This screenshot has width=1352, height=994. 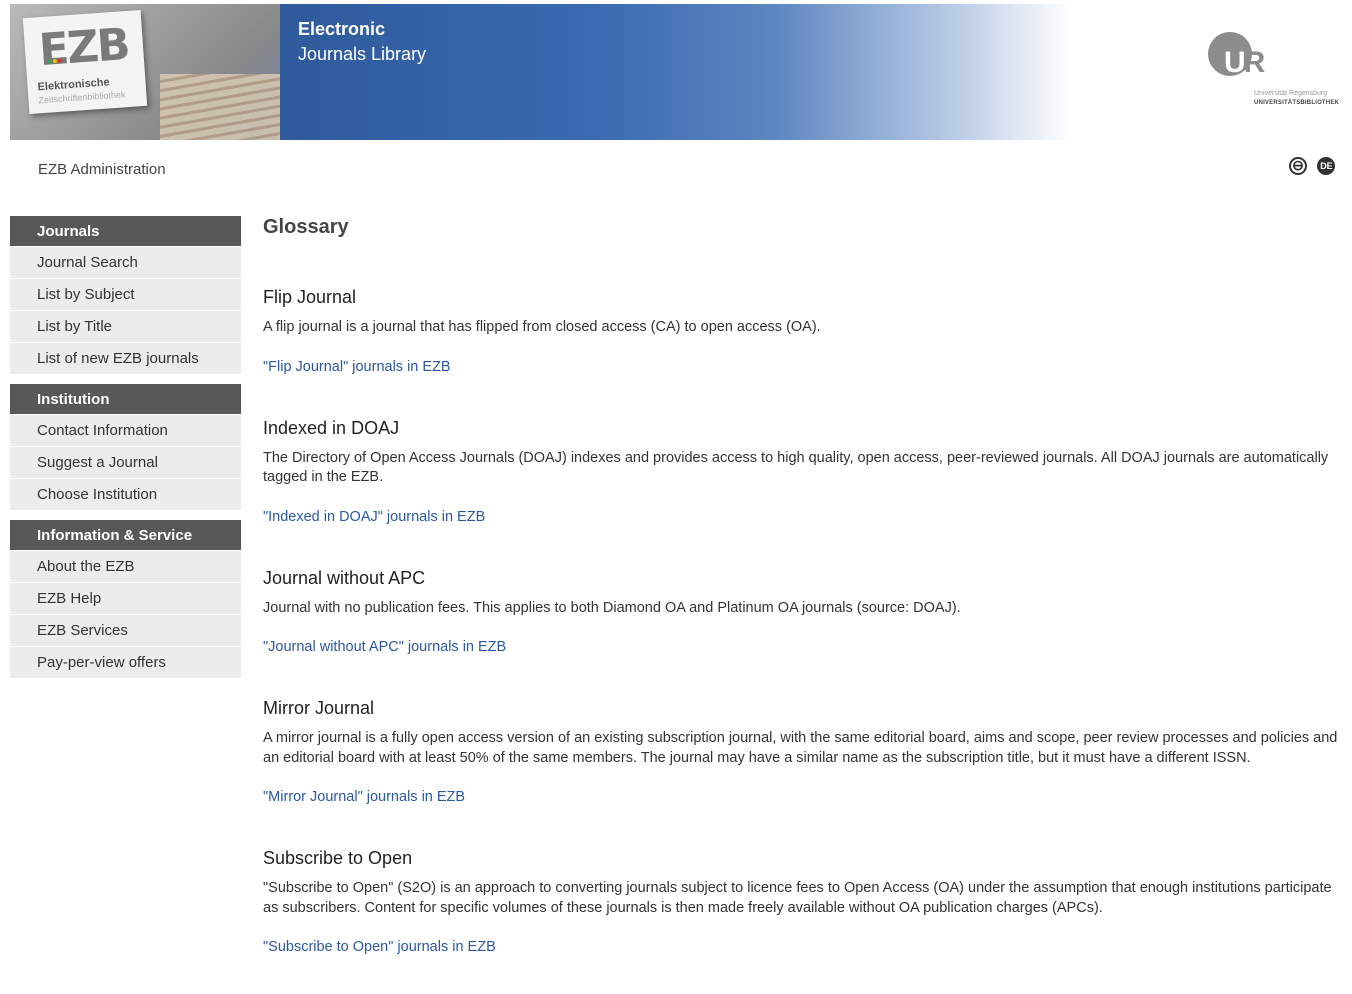 What do you see at coordinates (803, 947) in the screenshot?
I see `entry-journals-link: "Subscribe to Open" journals in EZB` at bounding box center [803, 947].